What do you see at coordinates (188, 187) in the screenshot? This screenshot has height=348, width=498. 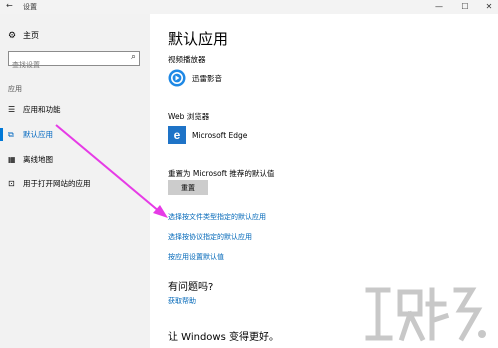 I see `reset-button: 重置` at bounding box center [188, 187].